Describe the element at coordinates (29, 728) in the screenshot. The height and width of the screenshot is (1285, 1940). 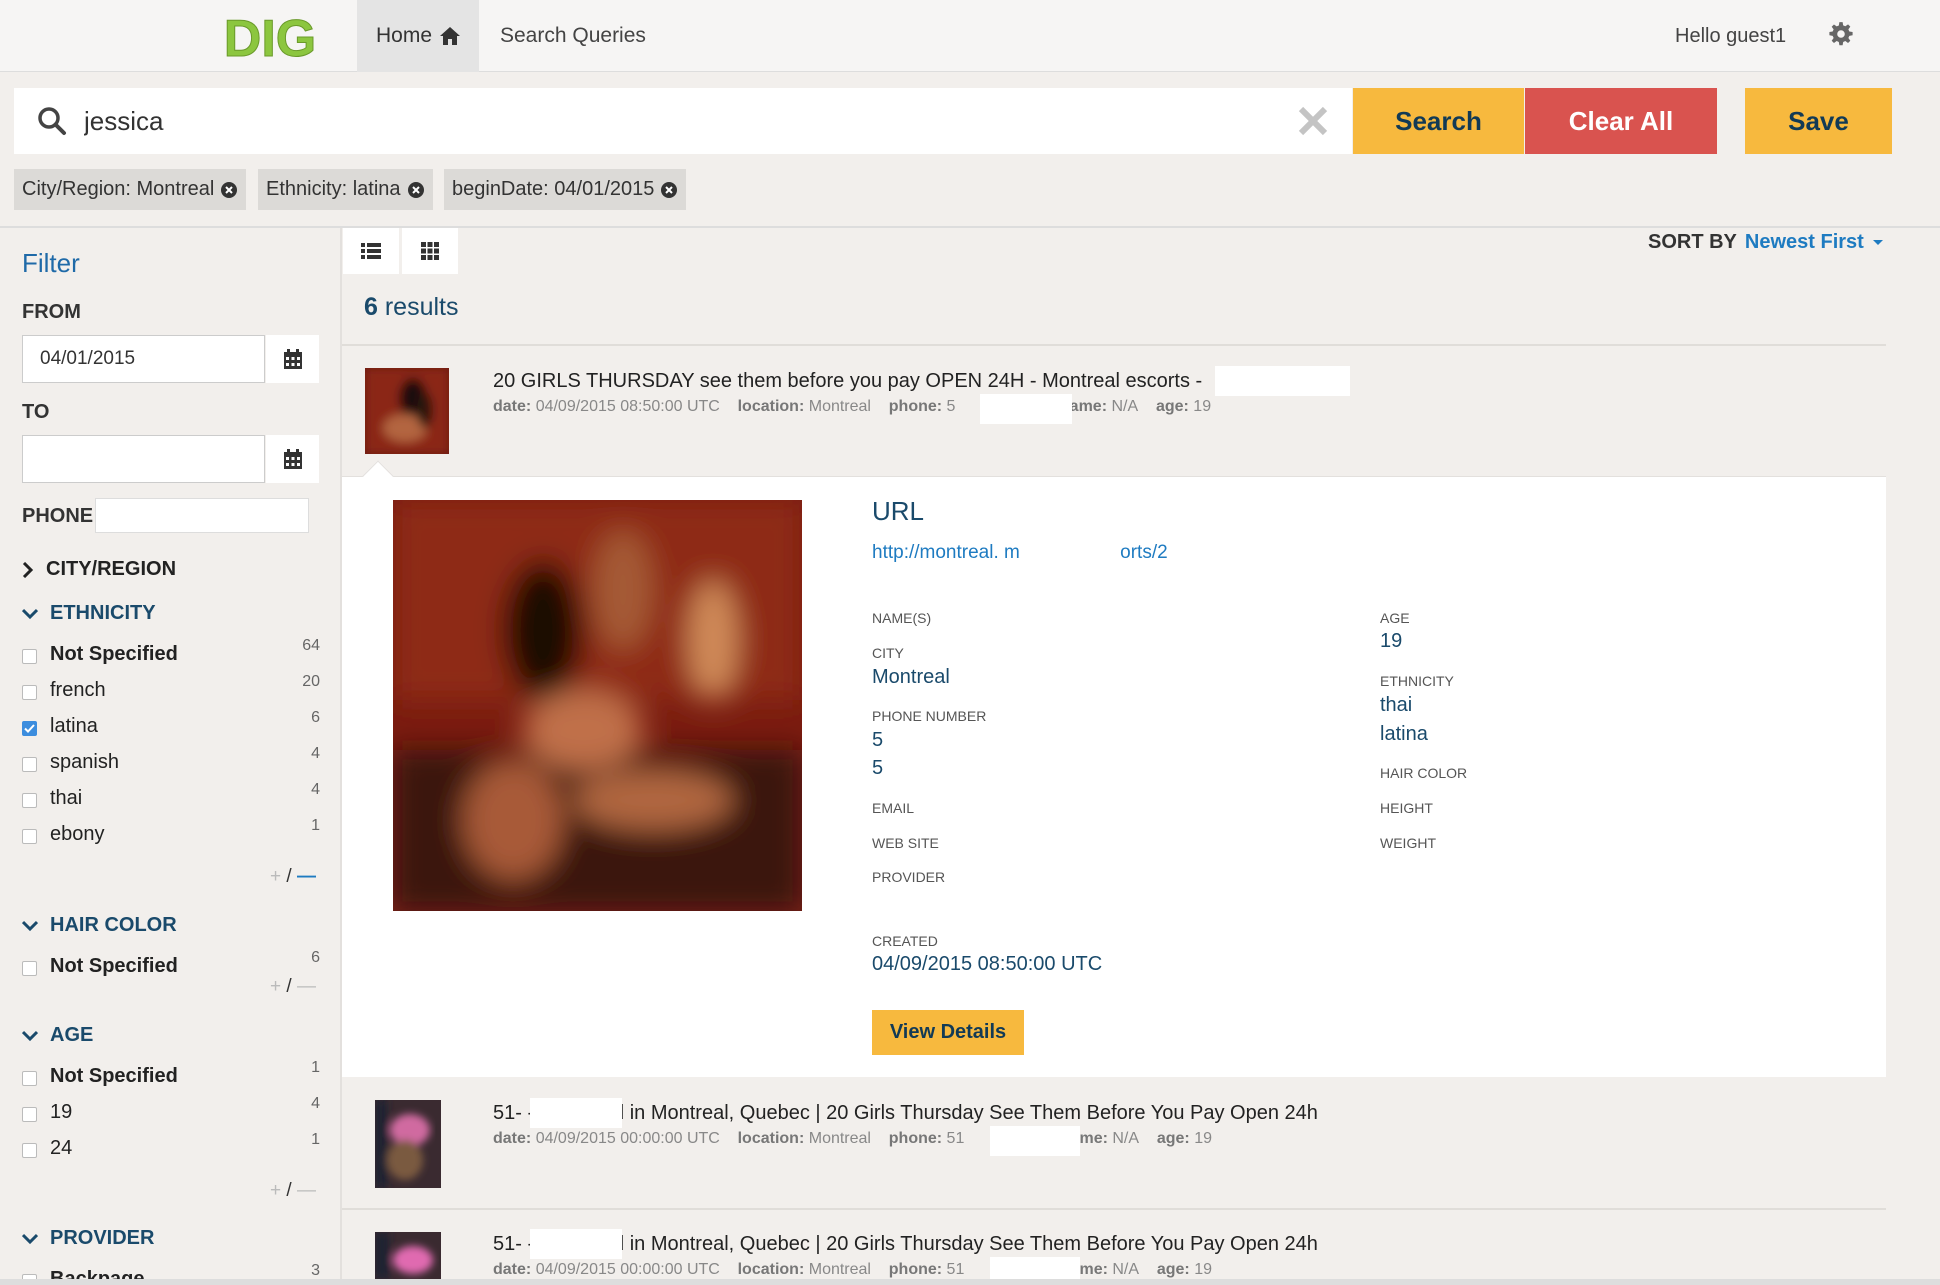
I see `checkbox-checked` at that location.